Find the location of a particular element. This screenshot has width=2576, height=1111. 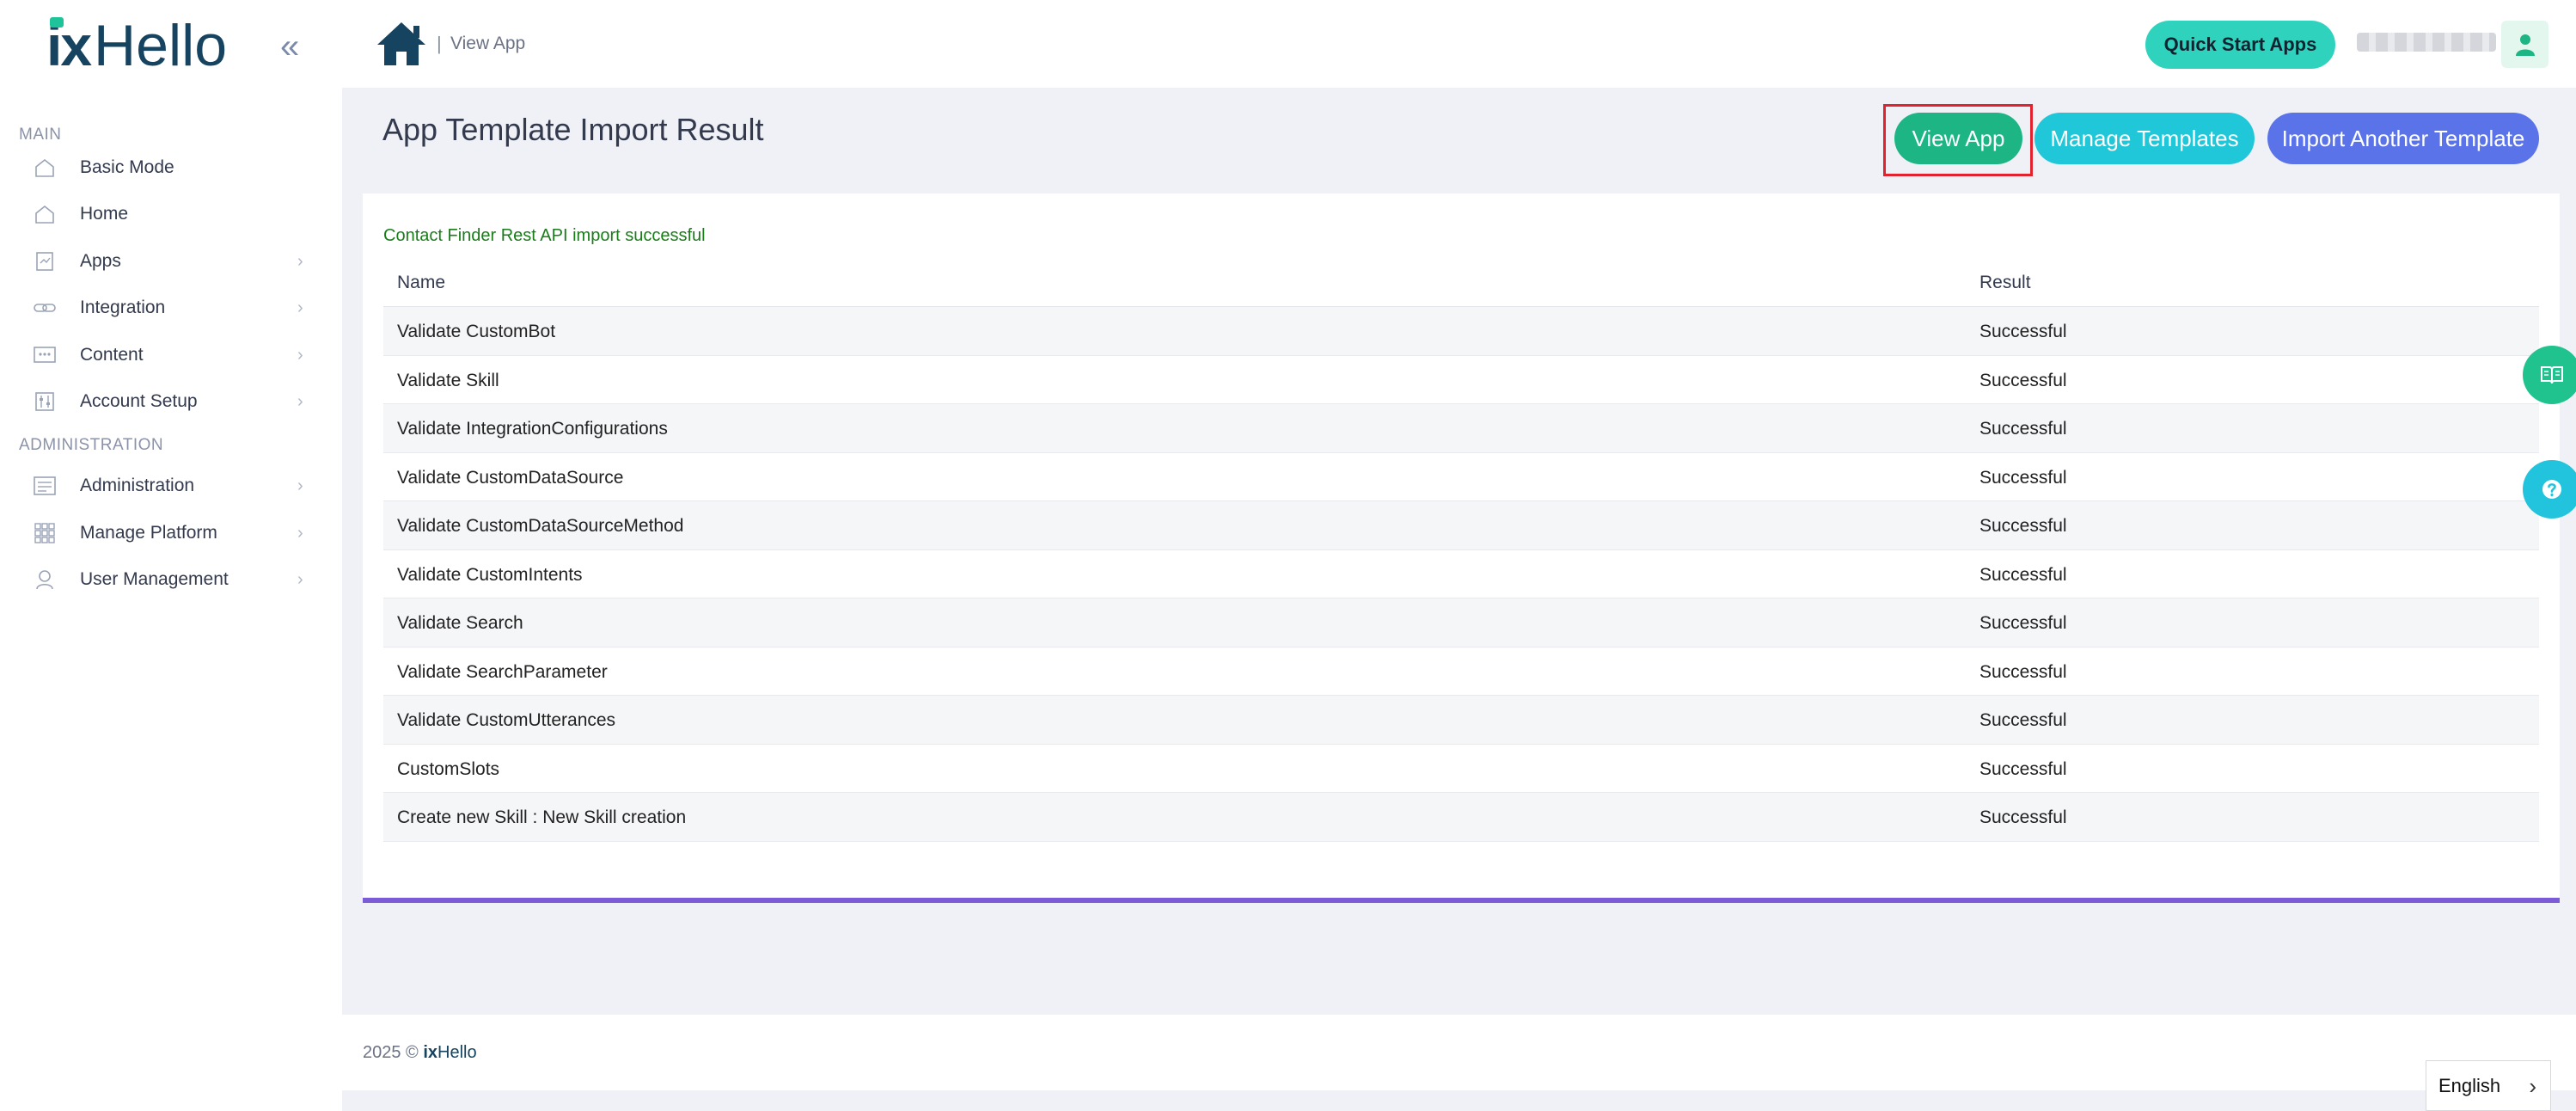

cell-name: Create new Skill : New Skill creation is located at coordinates (542, 817).